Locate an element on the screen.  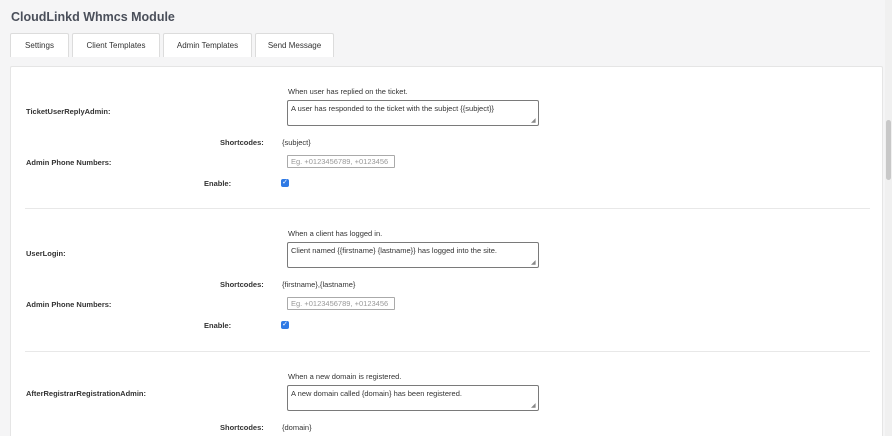
tab-client-templates: Client Templates is located at coordinates (116, 45).